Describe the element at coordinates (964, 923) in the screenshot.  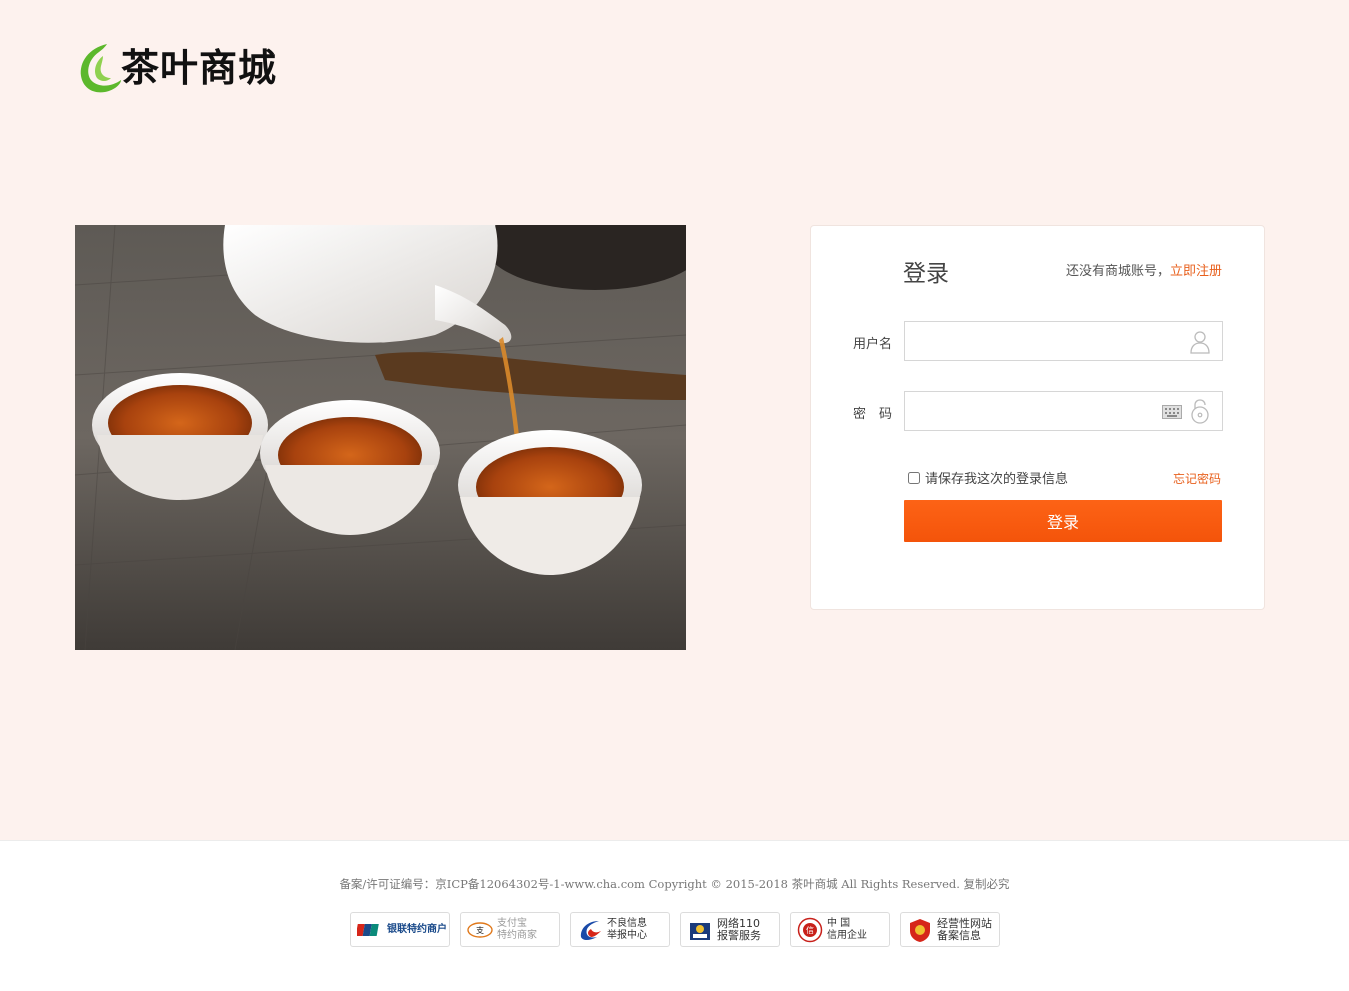
I see `badge-filing-line1: 经营性网站` at that location.